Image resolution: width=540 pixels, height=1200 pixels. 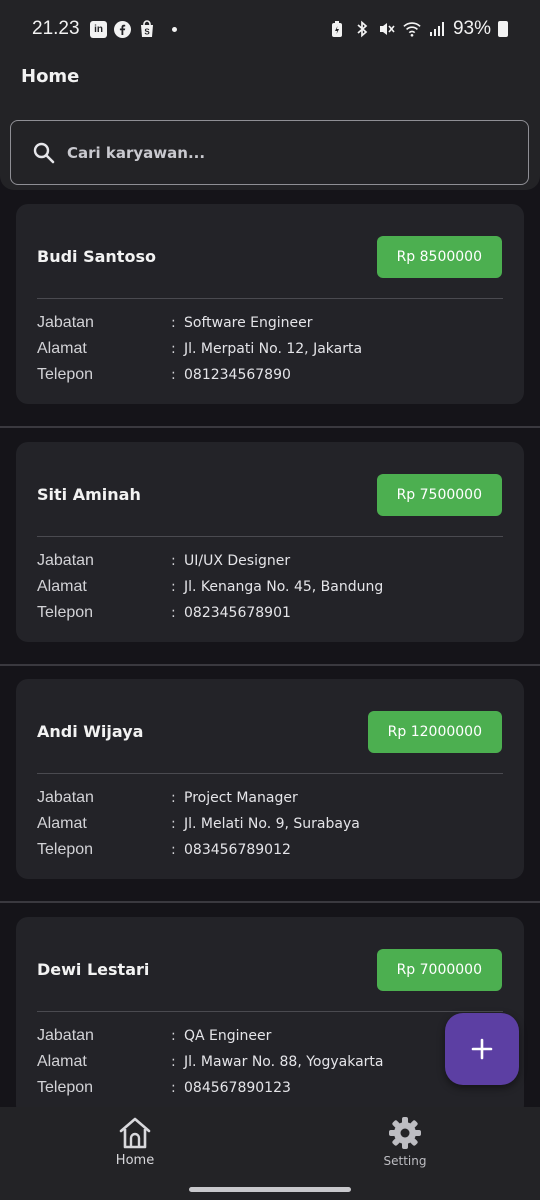 I want to click on info-value-jabatan: UI/UX Designer, so click(x=237, y=560).